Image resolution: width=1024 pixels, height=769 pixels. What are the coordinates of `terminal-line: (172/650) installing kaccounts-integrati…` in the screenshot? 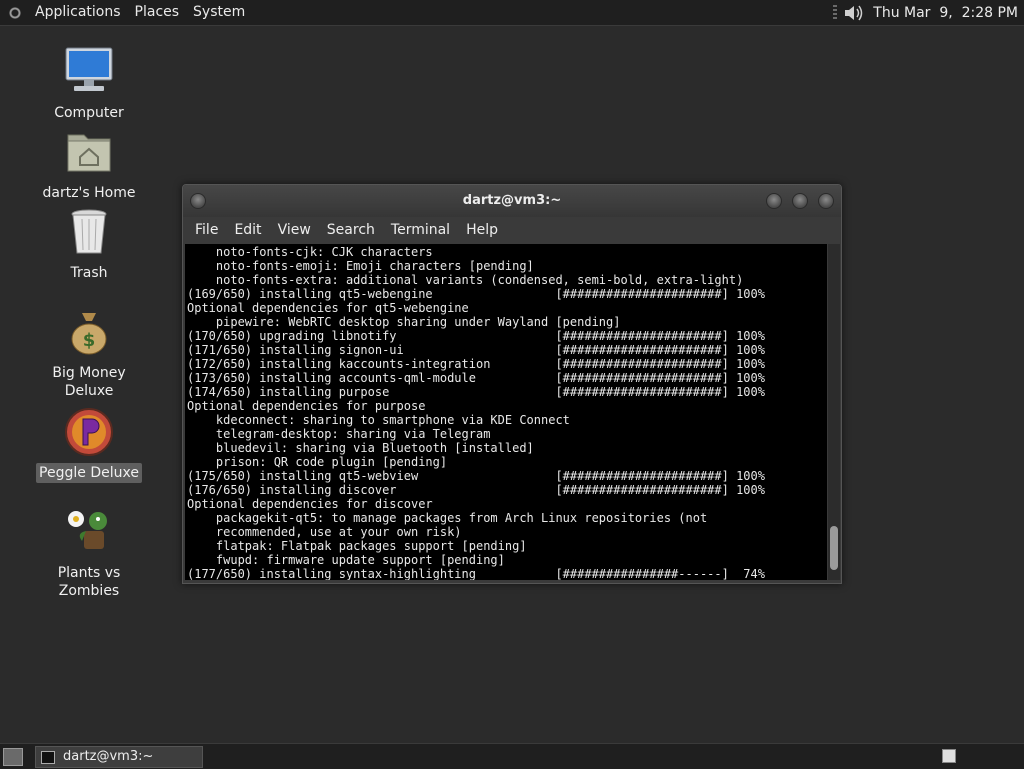 It's located at (476, 364).